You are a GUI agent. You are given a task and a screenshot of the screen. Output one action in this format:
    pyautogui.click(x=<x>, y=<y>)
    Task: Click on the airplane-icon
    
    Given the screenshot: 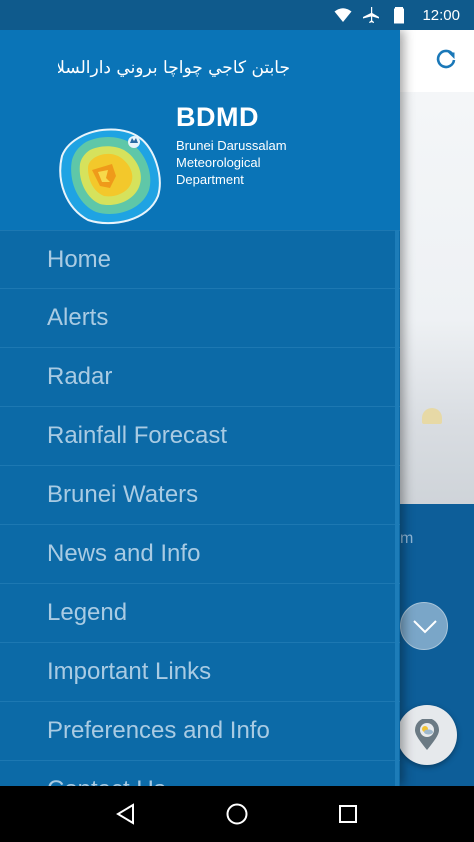 What is the action you would take?
    pyautogui.click(x=371, y=15)
    